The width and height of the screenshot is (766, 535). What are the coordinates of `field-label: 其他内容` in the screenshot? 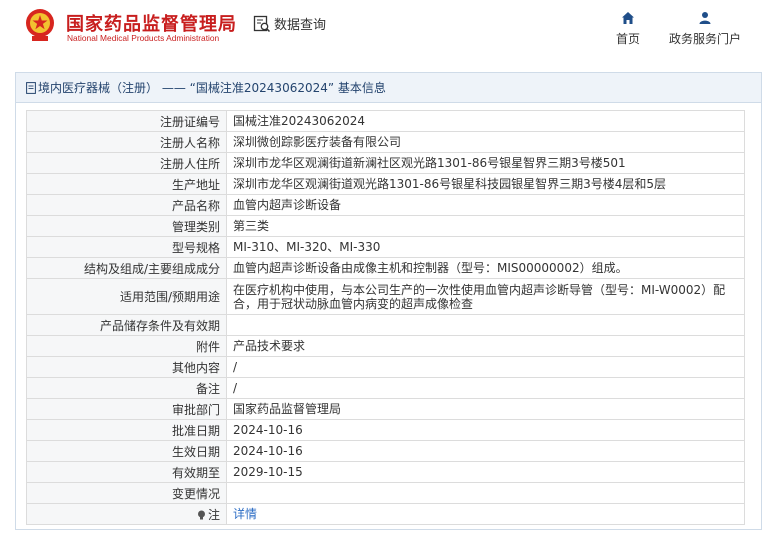 It's located at (126, 367).